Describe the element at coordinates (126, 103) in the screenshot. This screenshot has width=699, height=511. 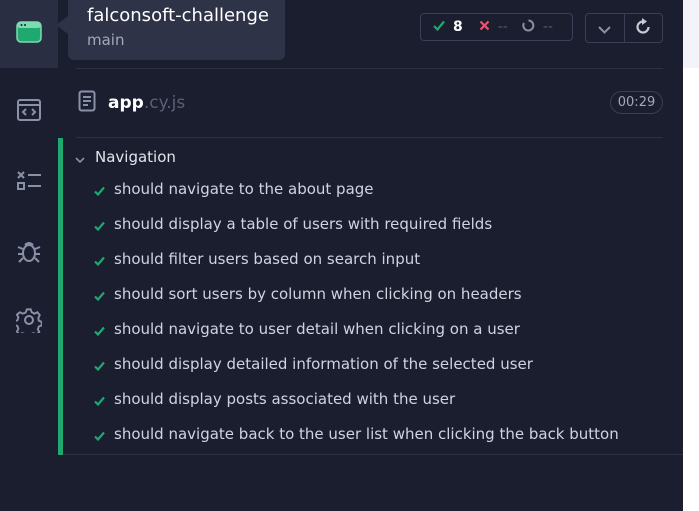
I see `spec-file-name: app` at that location.